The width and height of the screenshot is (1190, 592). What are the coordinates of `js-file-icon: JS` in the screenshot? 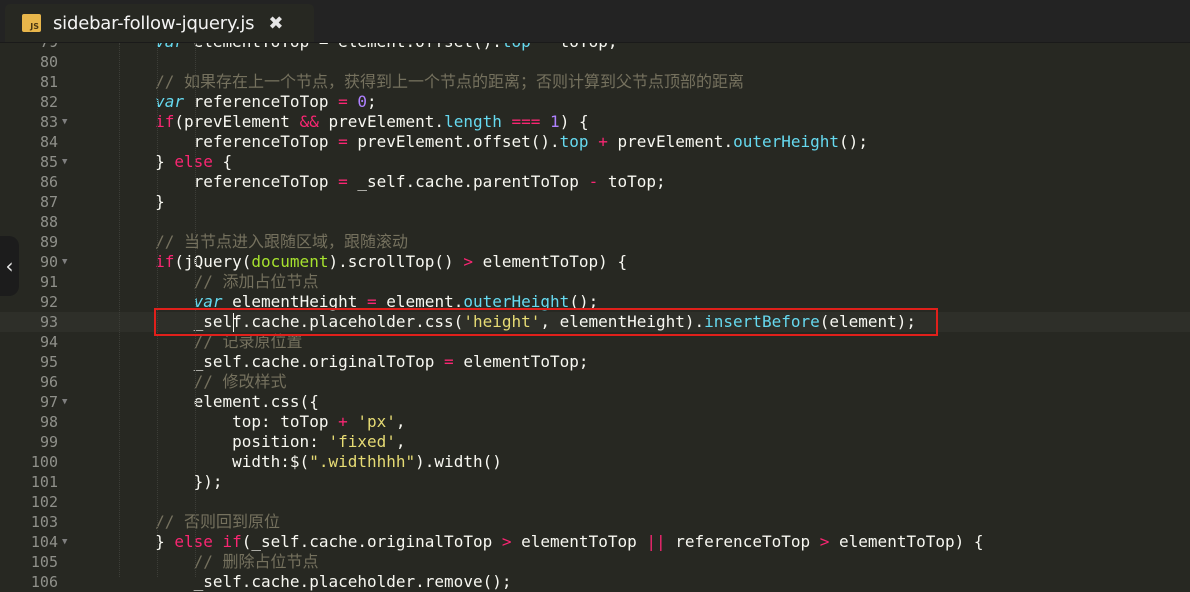 It's located at (31, 23).